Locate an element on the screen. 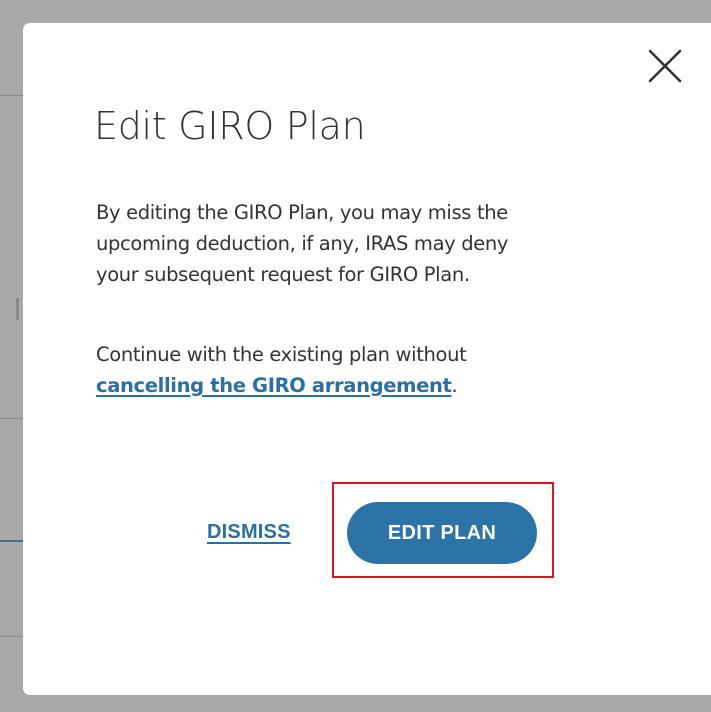 This screenshot has width=711, height=712. close-icon is located at coordinates (665, 66).